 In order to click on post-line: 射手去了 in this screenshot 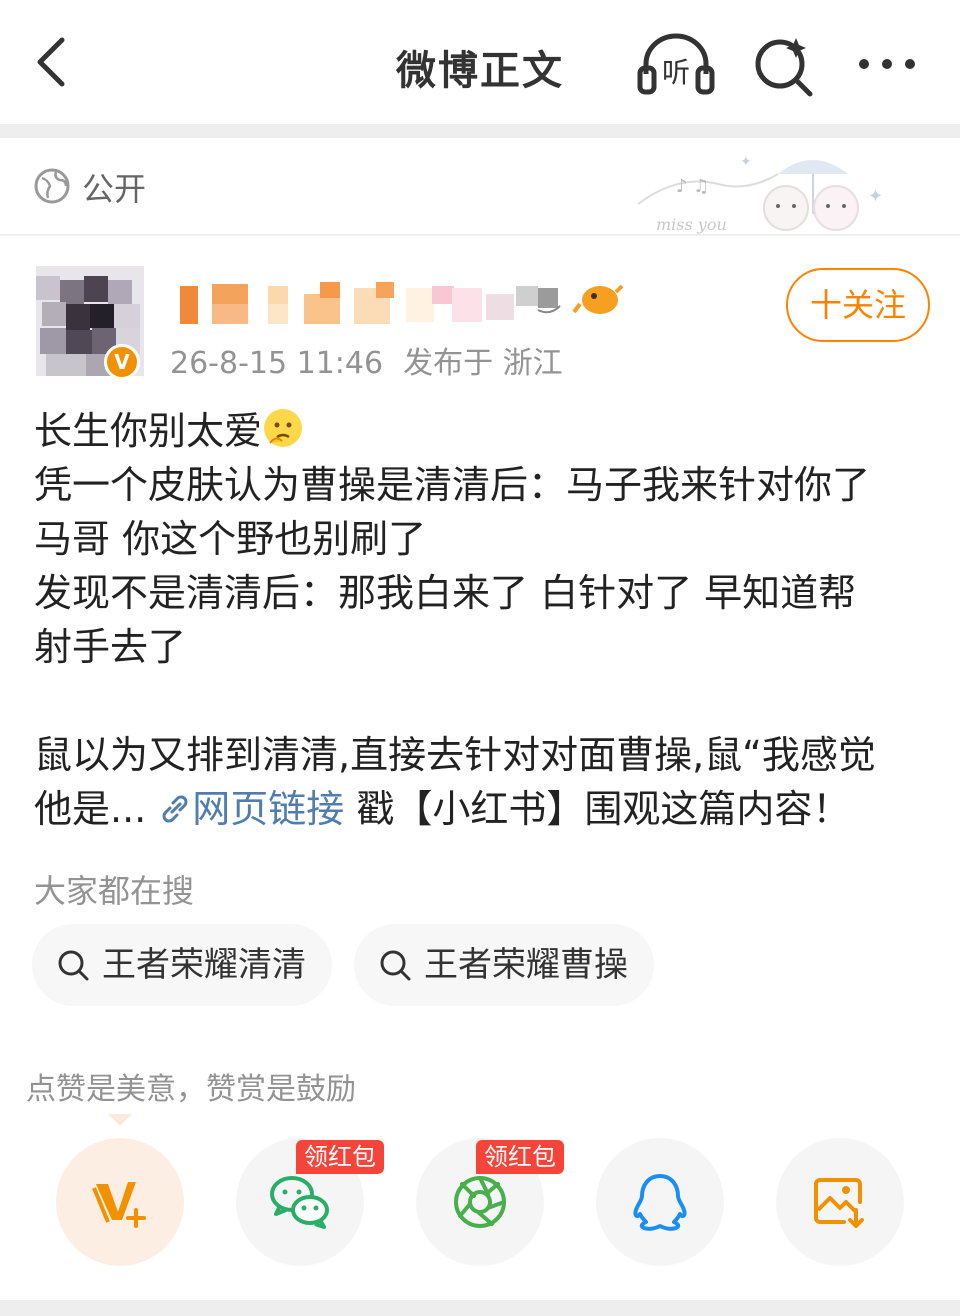, I will do `click(110, 647)`.